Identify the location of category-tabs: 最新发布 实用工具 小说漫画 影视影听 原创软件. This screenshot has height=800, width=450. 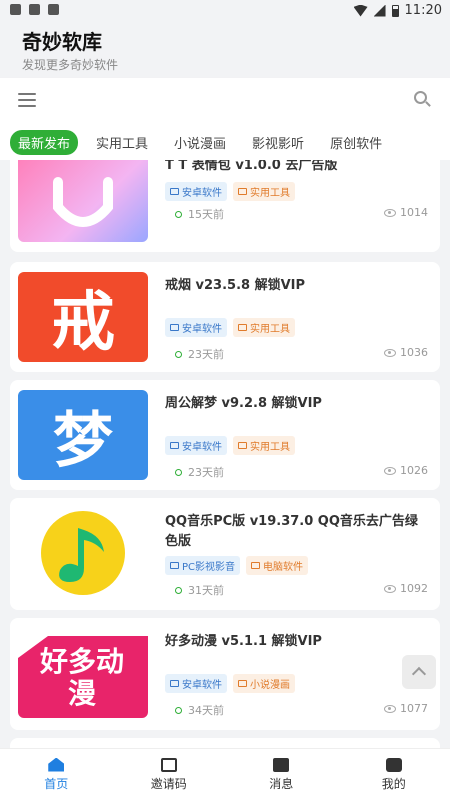
(225, 142).